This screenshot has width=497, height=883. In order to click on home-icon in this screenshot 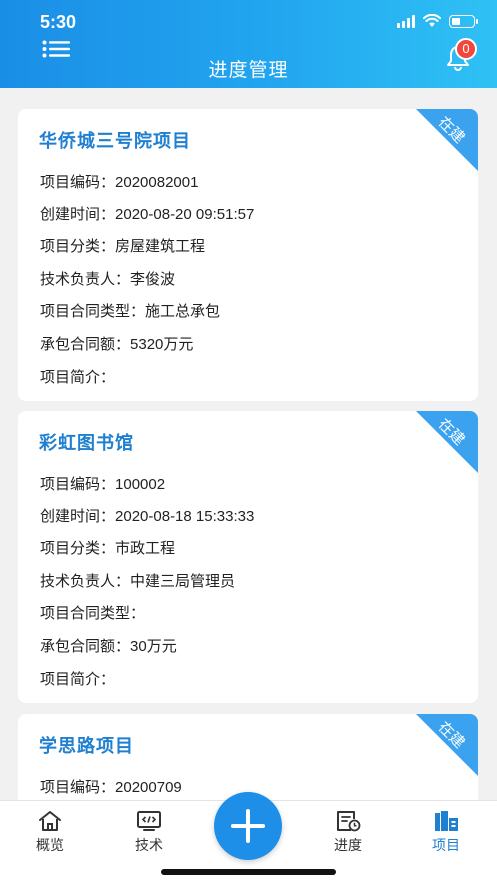, I will do `click(50, 821)`.